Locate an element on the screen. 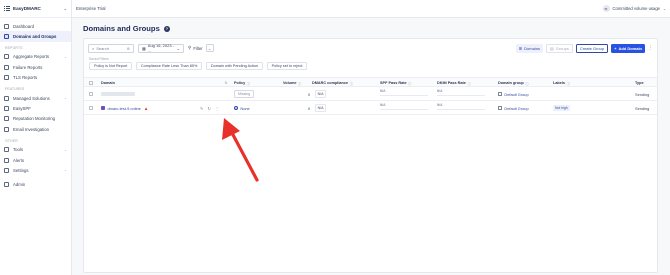  usage-menu: m Committed volume usage ⌄ is located at coordinates (634, 8).